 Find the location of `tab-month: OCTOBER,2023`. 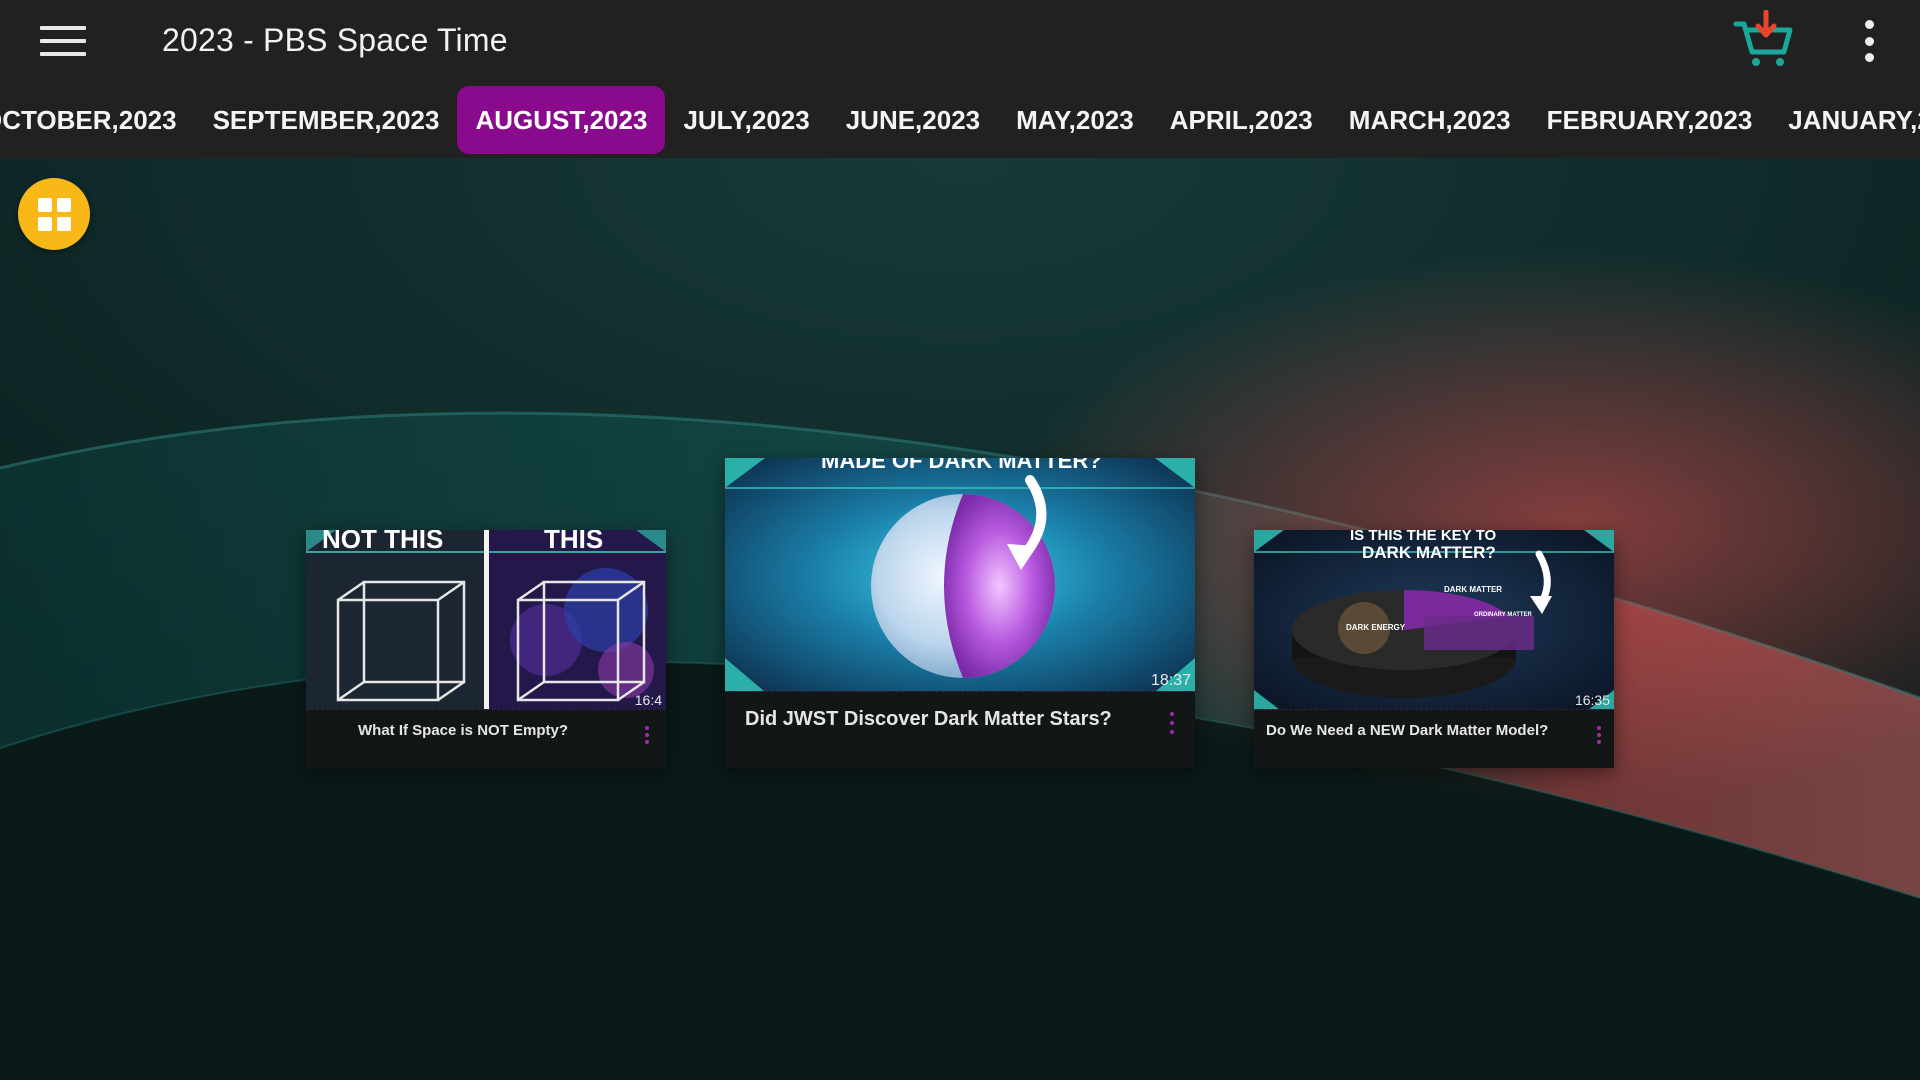

tab-month: OCTOBER,2023 is located at coordinates (97, 120).